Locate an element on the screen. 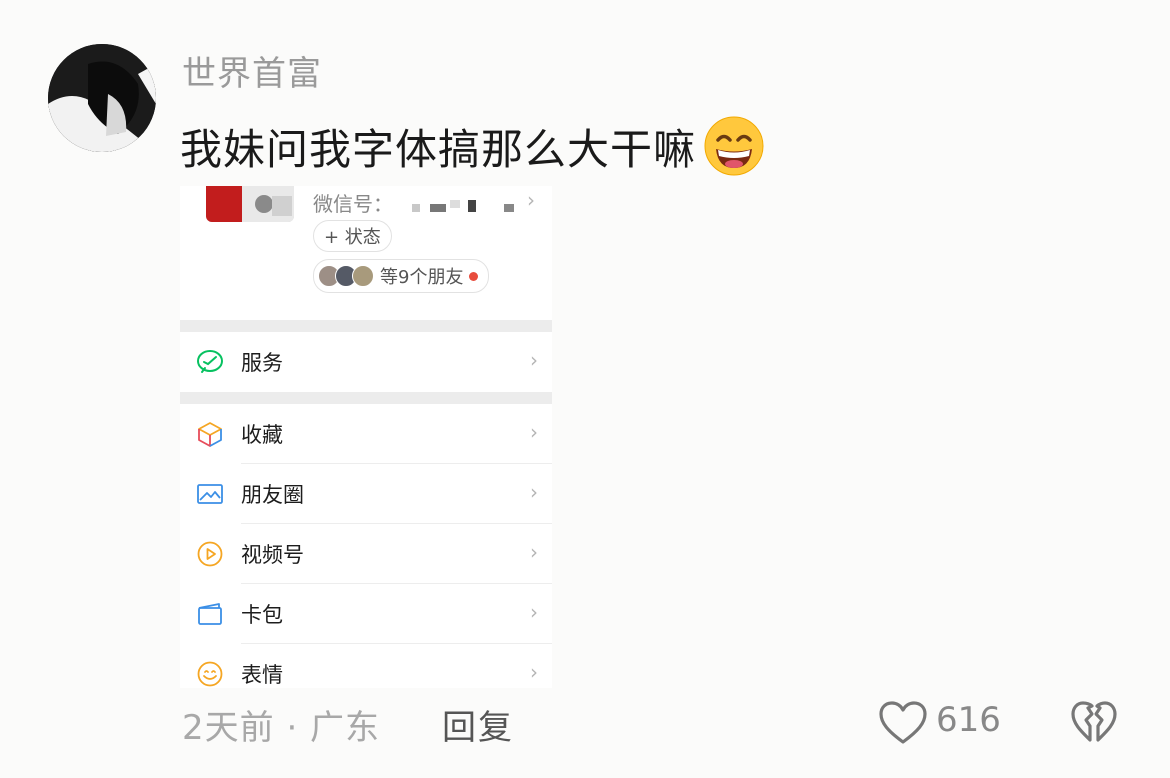  avatar is located at coordinates (102, 98).